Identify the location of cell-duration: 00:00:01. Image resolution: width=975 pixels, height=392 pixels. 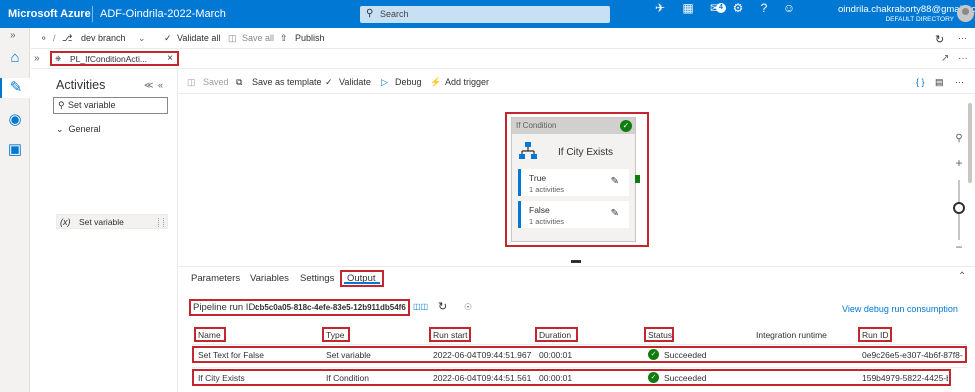
(556, 378).